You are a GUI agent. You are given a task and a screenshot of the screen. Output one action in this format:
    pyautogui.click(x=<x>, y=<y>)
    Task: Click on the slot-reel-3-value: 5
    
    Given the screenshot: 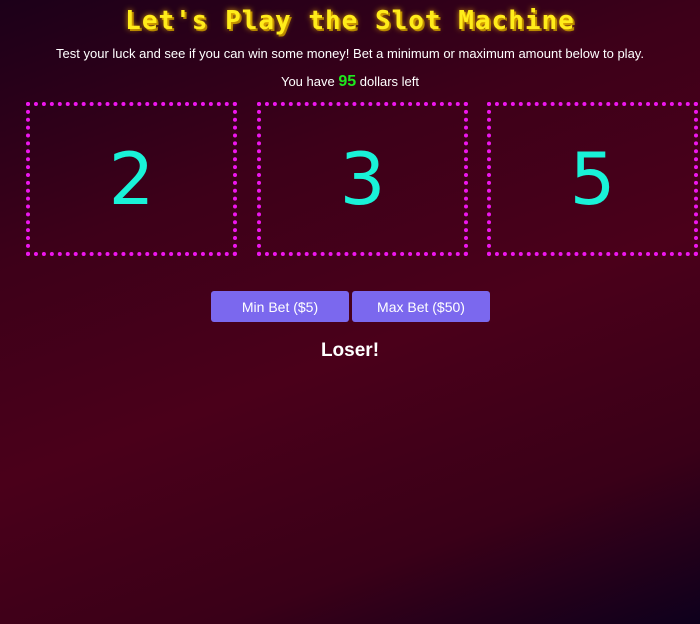 What is the action you would take?
    pyautogui.click(x=592, y=179)
    